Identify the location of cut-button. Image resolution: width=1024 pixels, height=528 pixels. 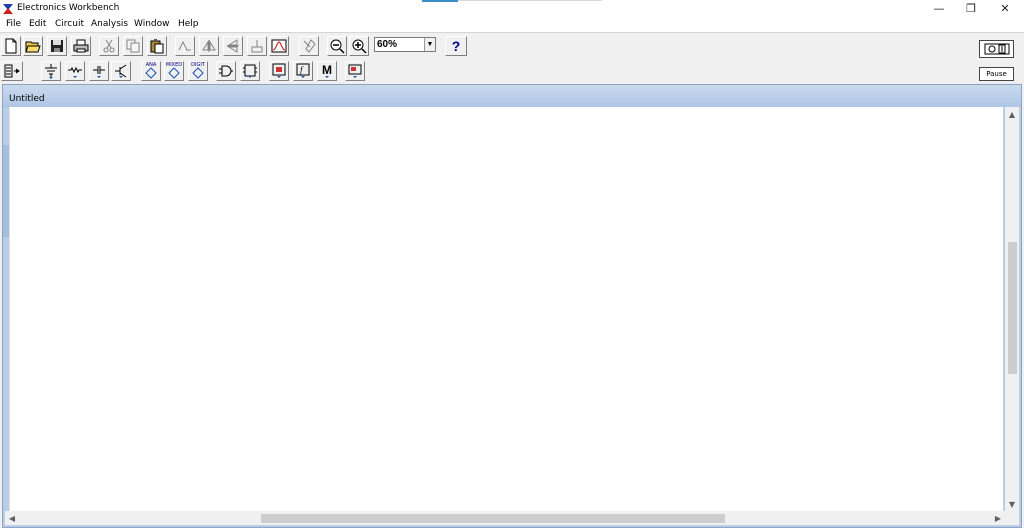
(109, 46).